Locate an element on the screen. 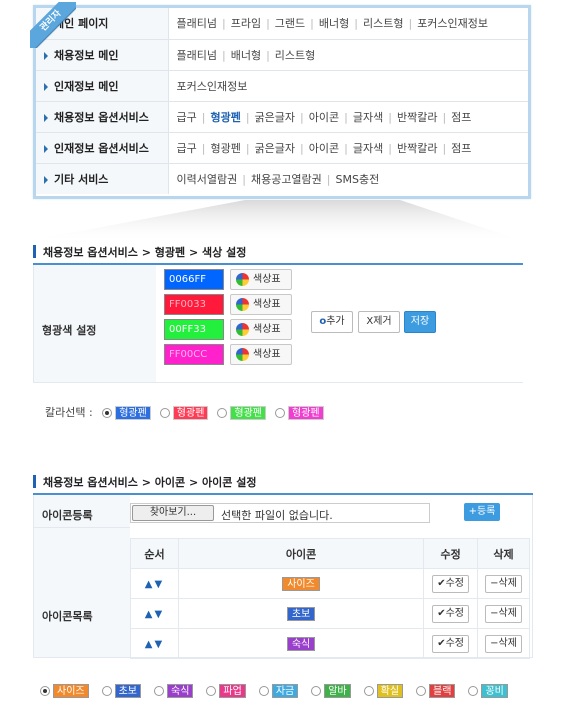 Image resolution: width=565 pixels, height=707 pixels. menu-item-link: 그랜드 is located at coordinates (290, 23).